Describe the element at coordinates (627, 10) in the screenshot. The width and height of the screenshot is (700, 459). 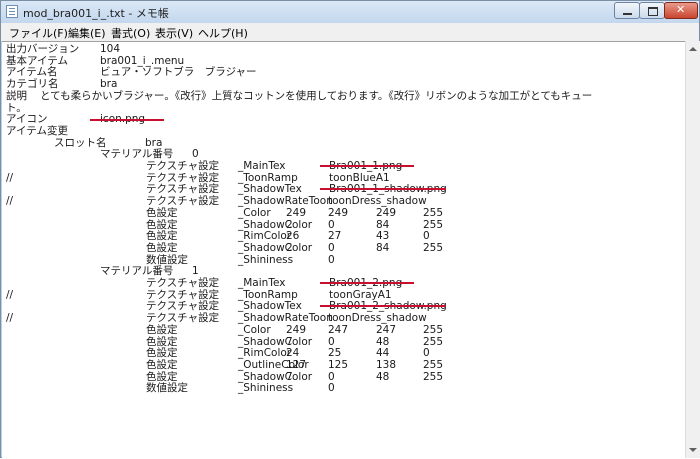
I see `minimize-icon` at that location.